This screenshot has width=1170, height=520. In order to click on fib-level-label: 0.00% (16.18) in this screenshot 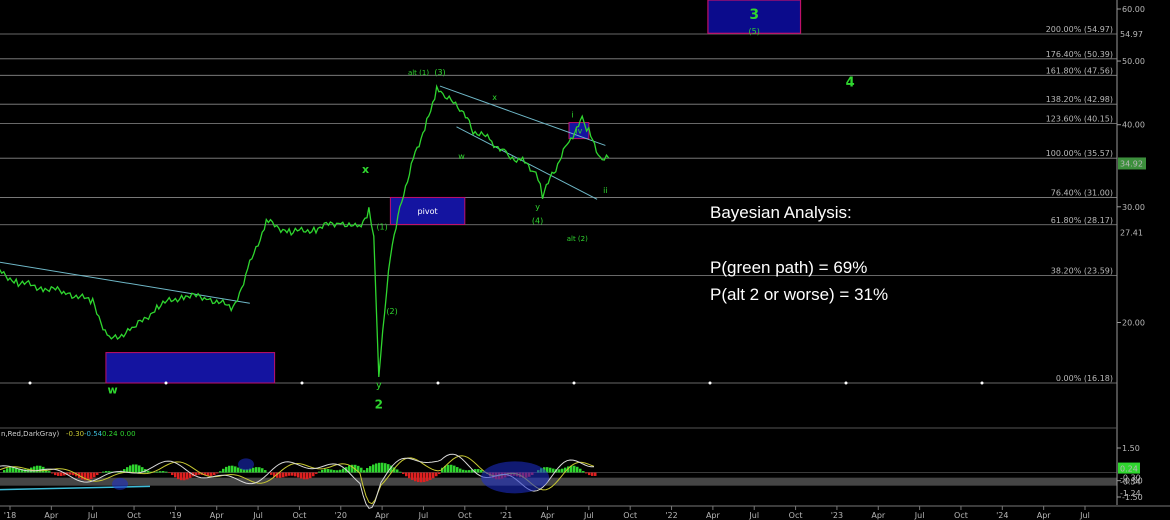, I will do `click(1084, 378)`.